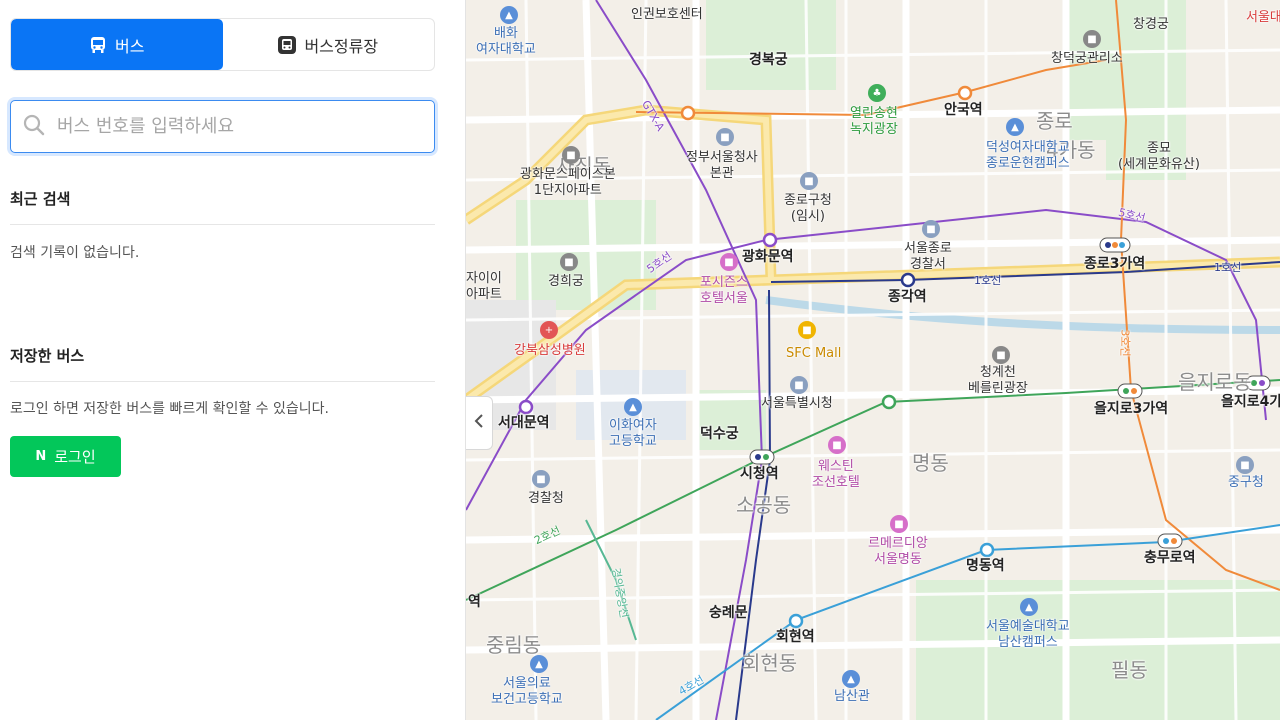 The image size is (1280, 720). Describe the element at coordinates (222, 224) in the screenshot. I see `recent-divider` at that location.